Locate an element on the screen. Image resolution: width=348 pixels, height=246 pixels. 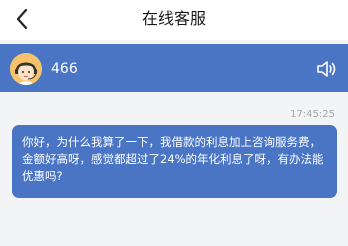
speaker-icon is located at coordinates (326, 69).